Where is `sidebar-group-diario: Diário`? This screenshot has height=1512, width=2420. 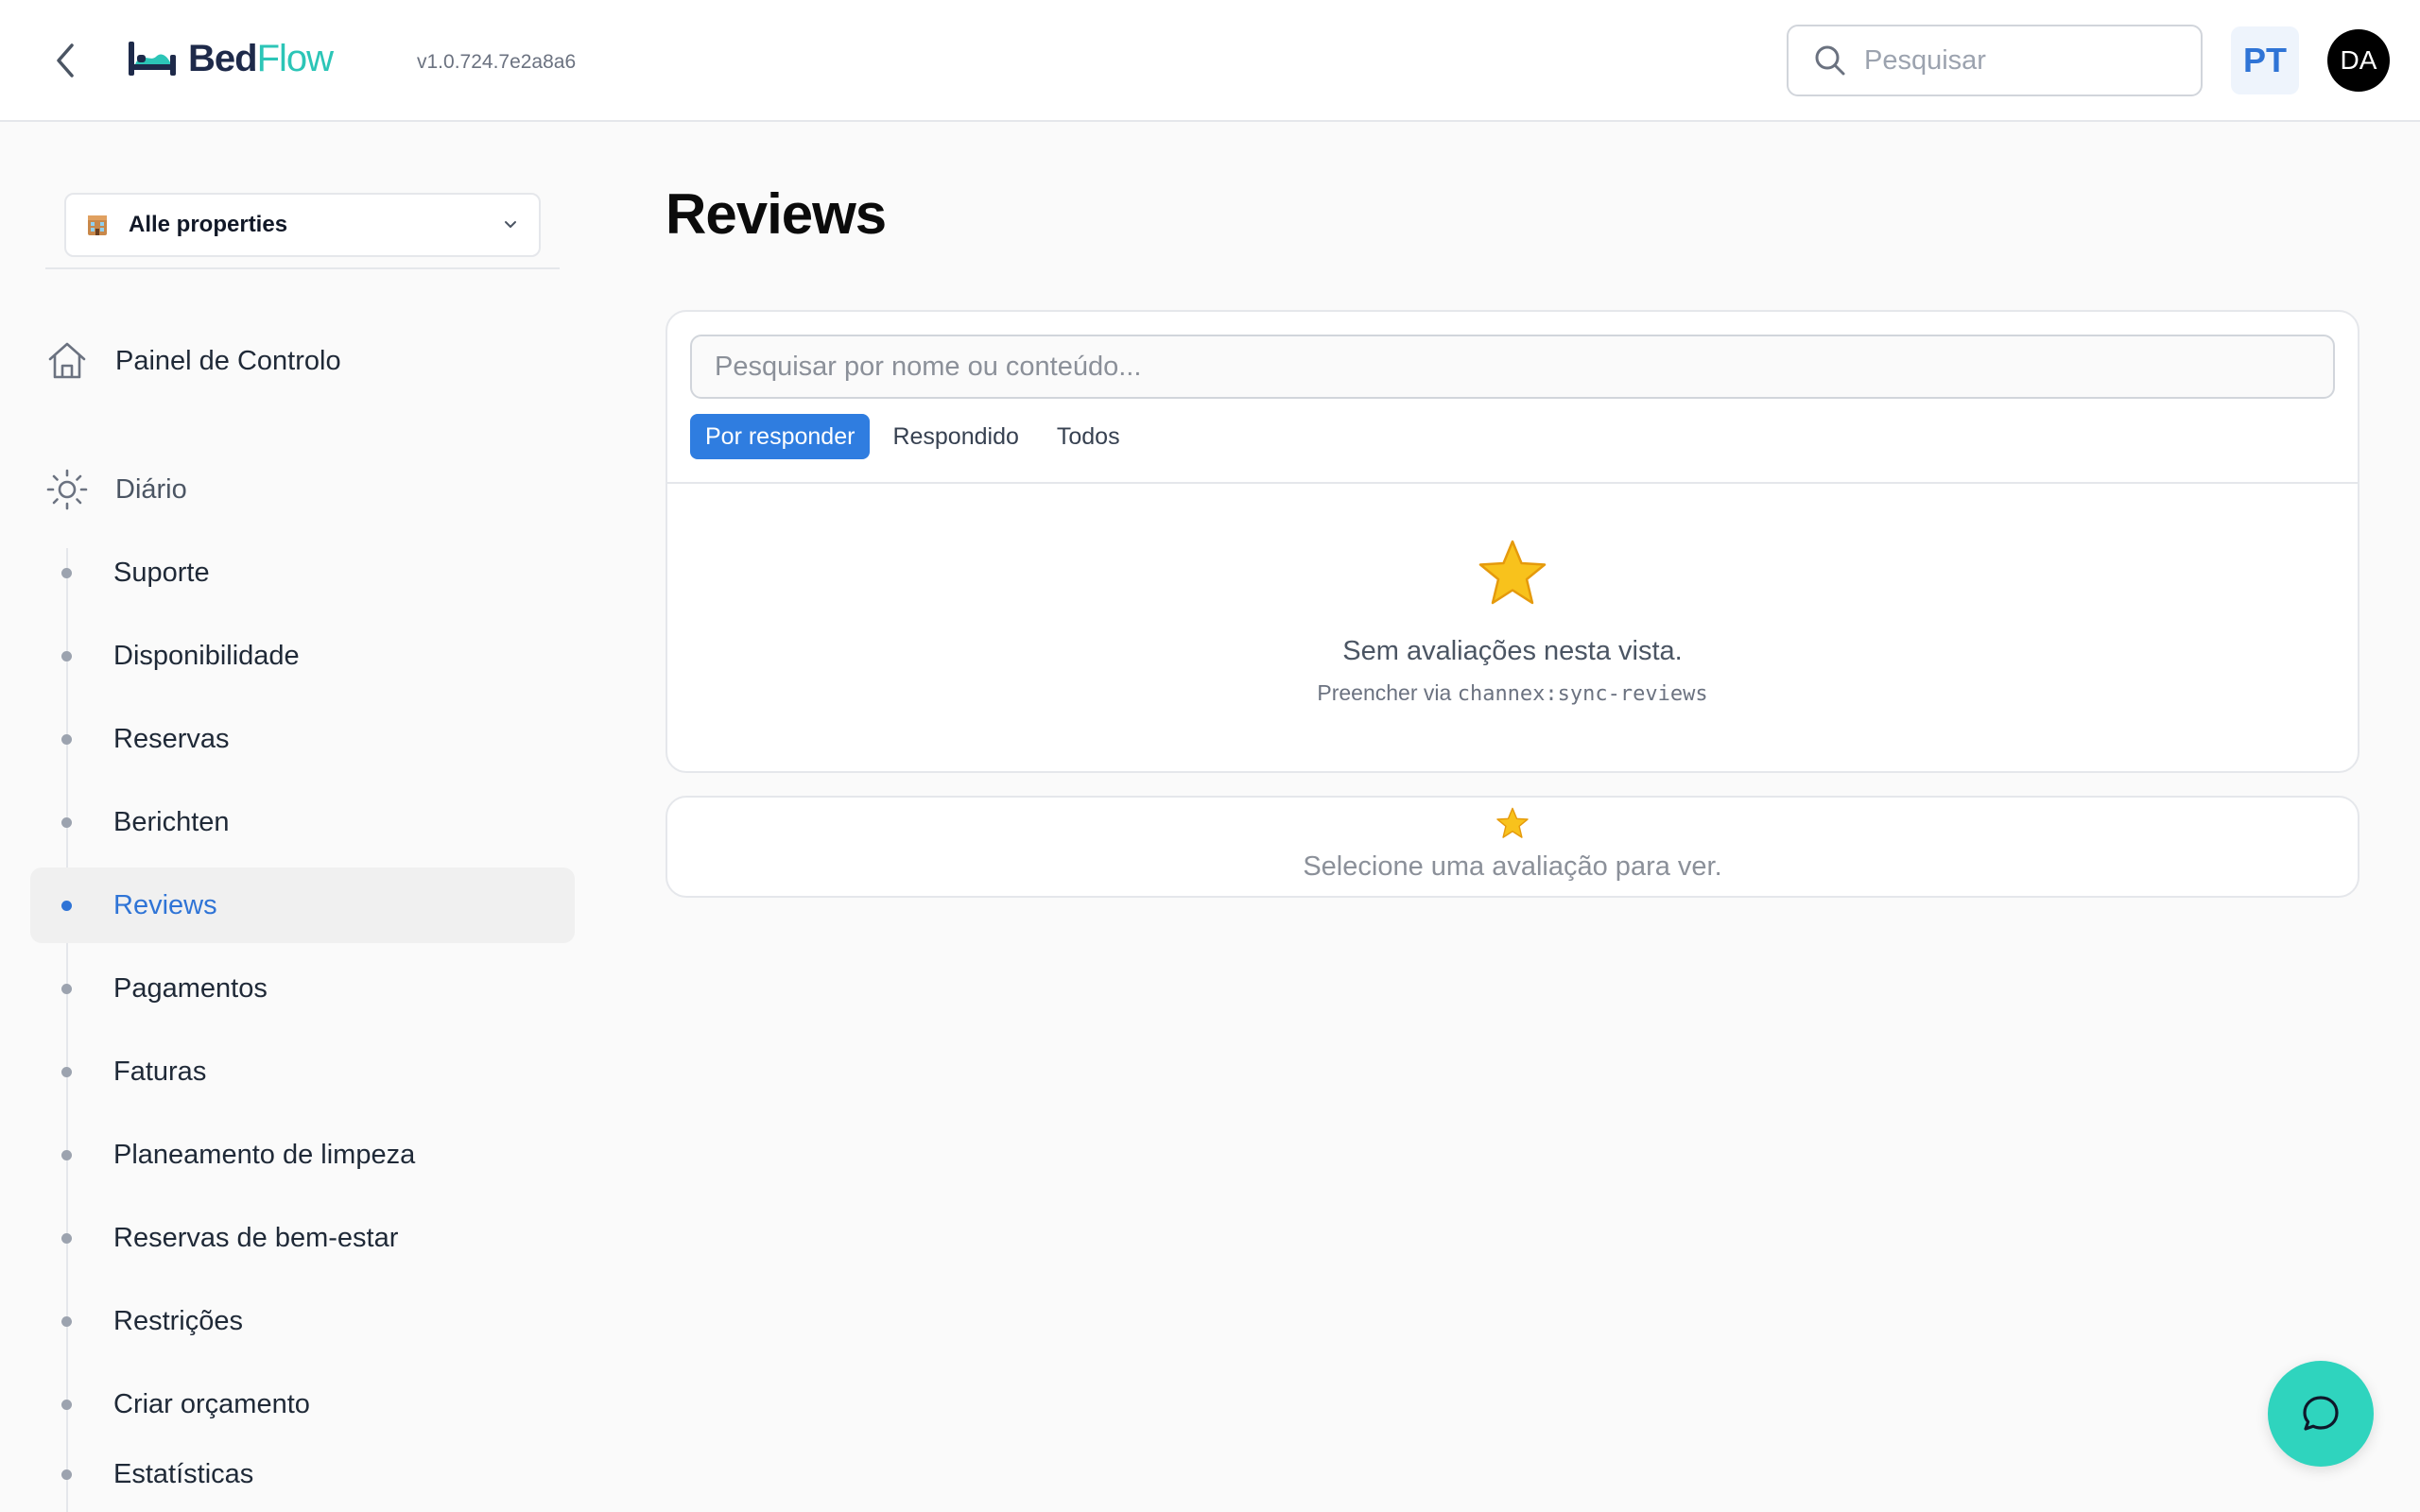
sidebar-group-diario: Diário is located at coordinates (116, 489).